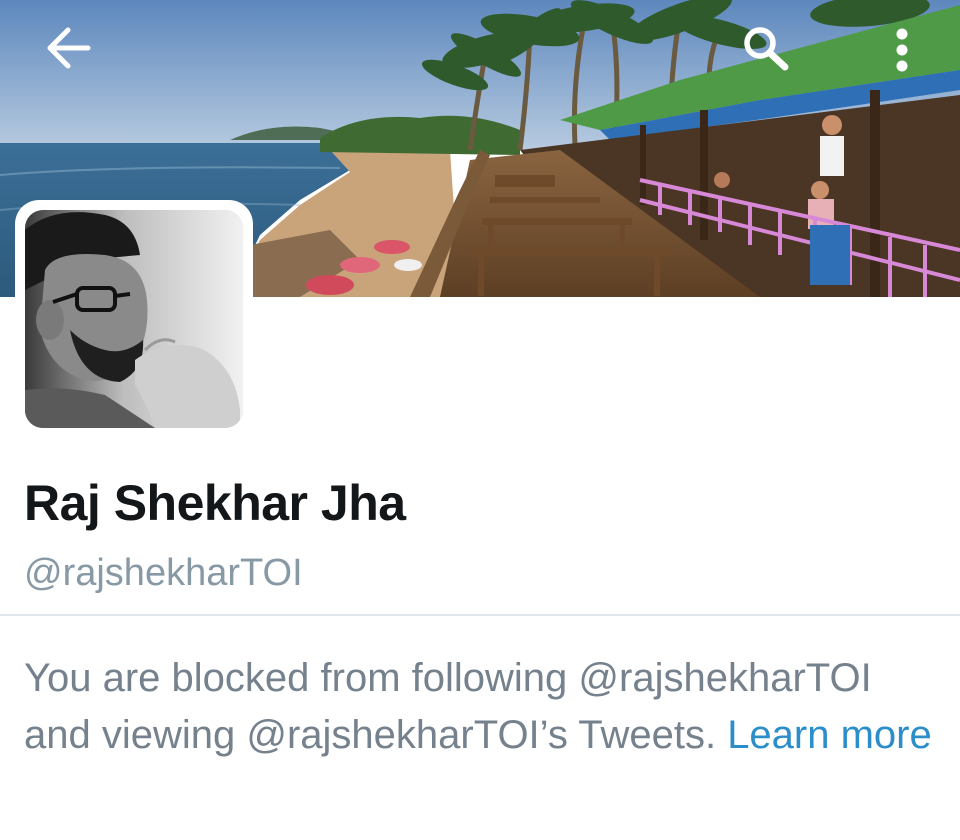 This screenshot has height=840, width=960. I want to click on divider, so click(480, 615).